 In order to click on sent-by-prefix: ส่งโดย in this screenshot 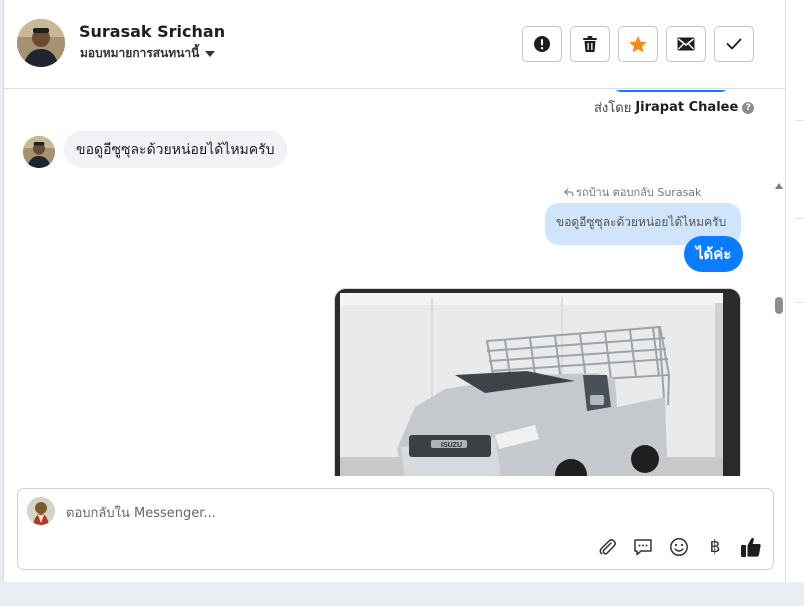, I will do `click(613, 108)`.